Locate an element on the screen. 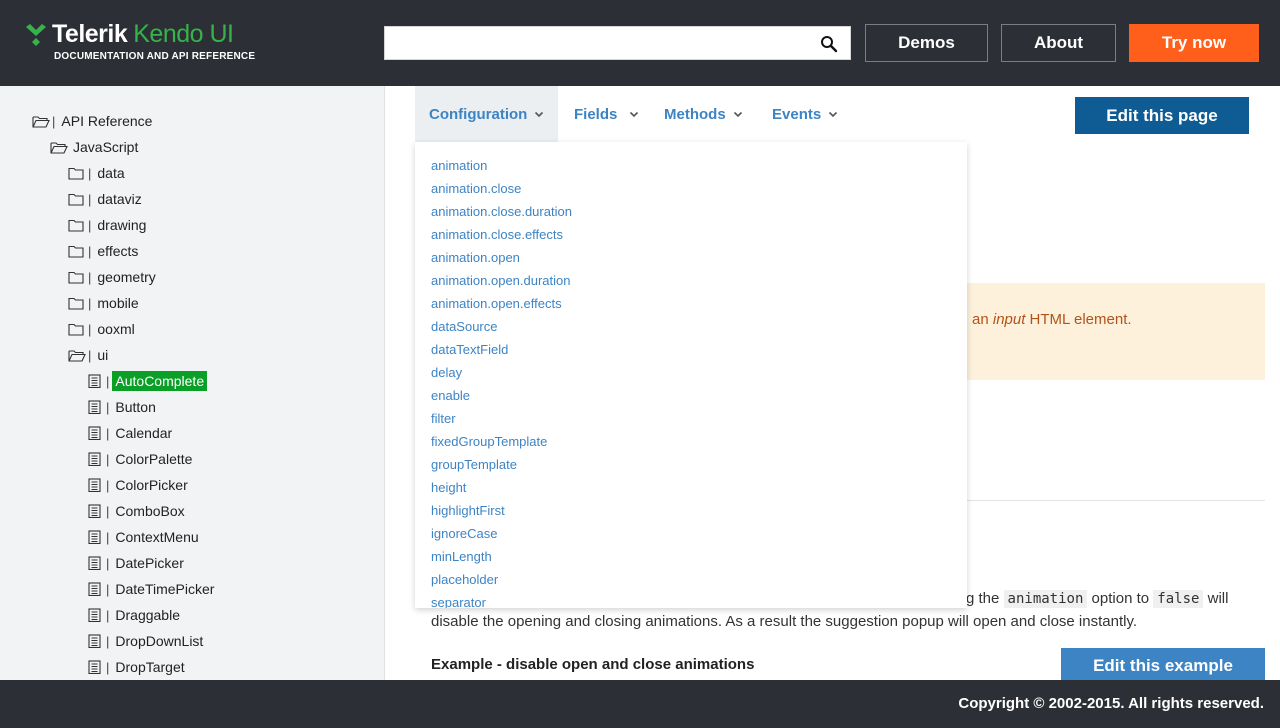  sidebar-item-drawing: | drawing is located at coordinates (108, 225).